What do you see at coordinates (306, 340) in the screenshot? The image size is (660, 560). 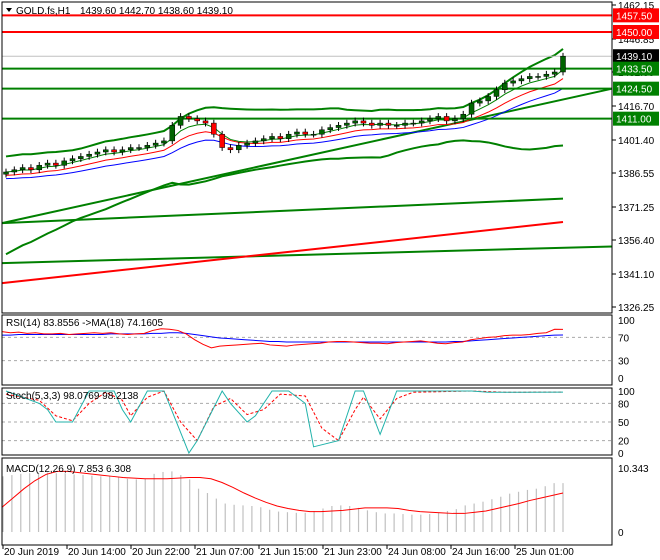 I see `rsi-panel: RSI(14) 83.8556 ->MA(18) 74.1605` at bounding box center [306, 340].